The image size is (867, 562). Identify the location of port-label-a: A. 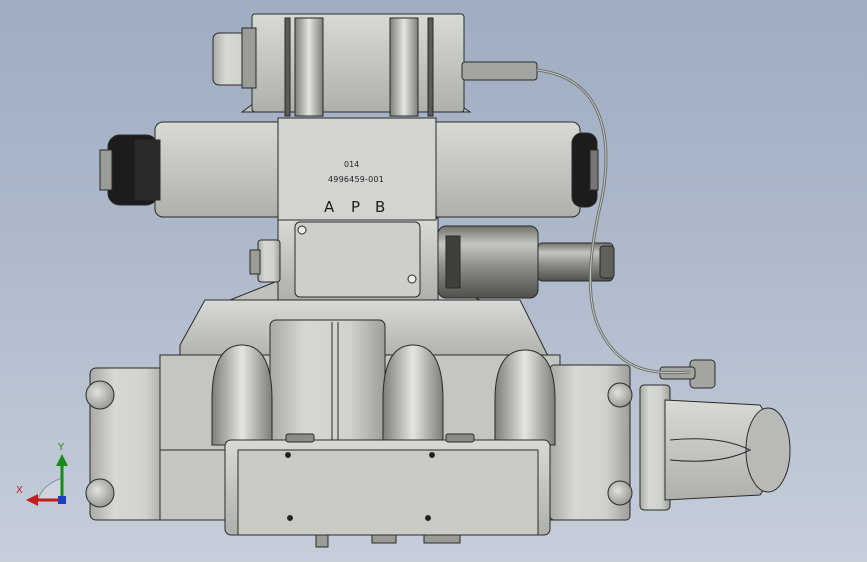
(329, 207).